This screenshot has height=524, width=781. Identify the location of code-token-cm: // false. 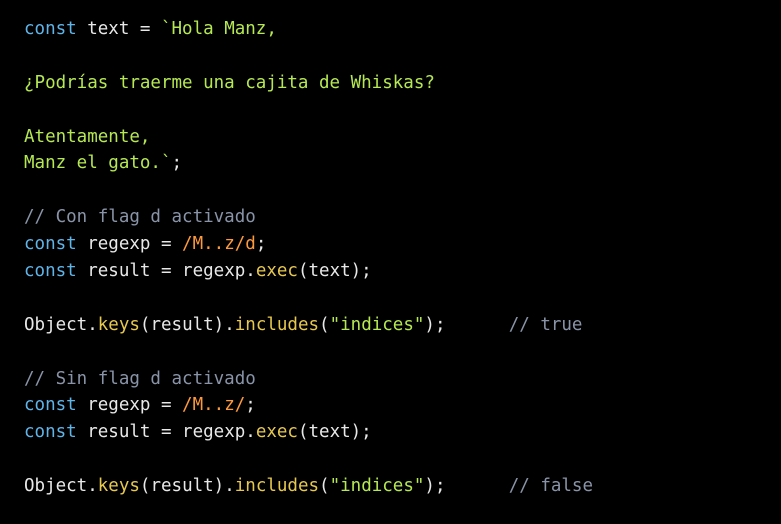
(551, 486).